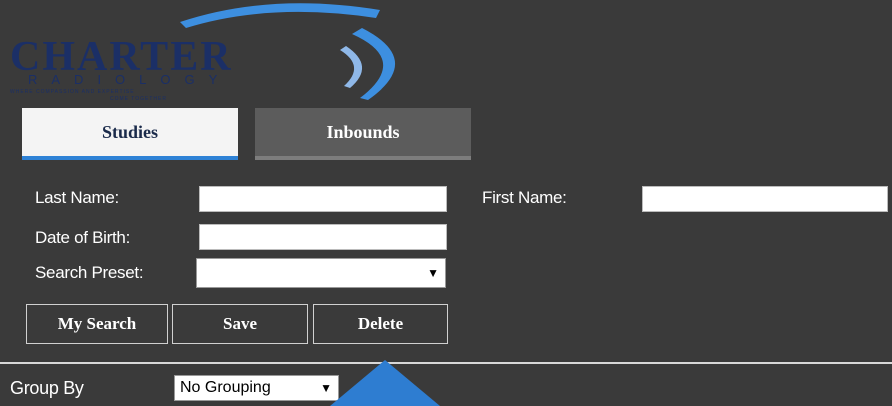 The width and height of the screenshot is (892, 406). What do you see at coordinates (385, 383) in the screenshot?
I see `pointer-arrow-icon` at bounding box center [385, 383].